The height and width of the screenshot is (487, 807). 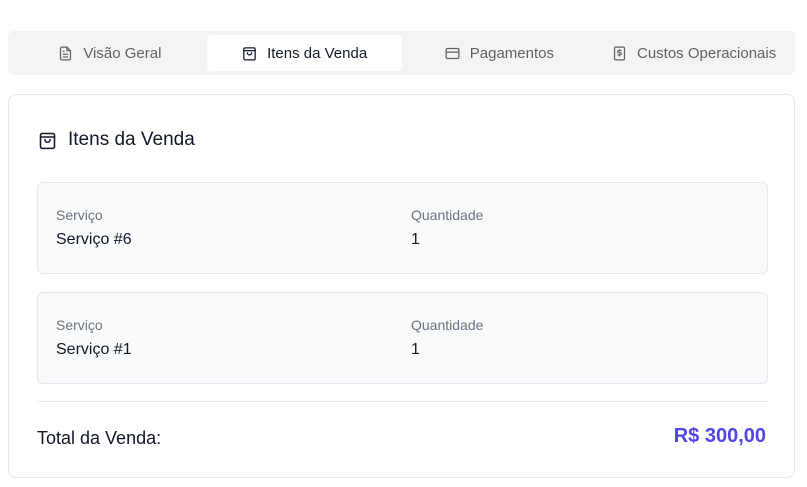 What do you see at coordinates (94, 239) in the screenshot?
I see `service-value: Serviço #6` at bounding box center [94, 239].